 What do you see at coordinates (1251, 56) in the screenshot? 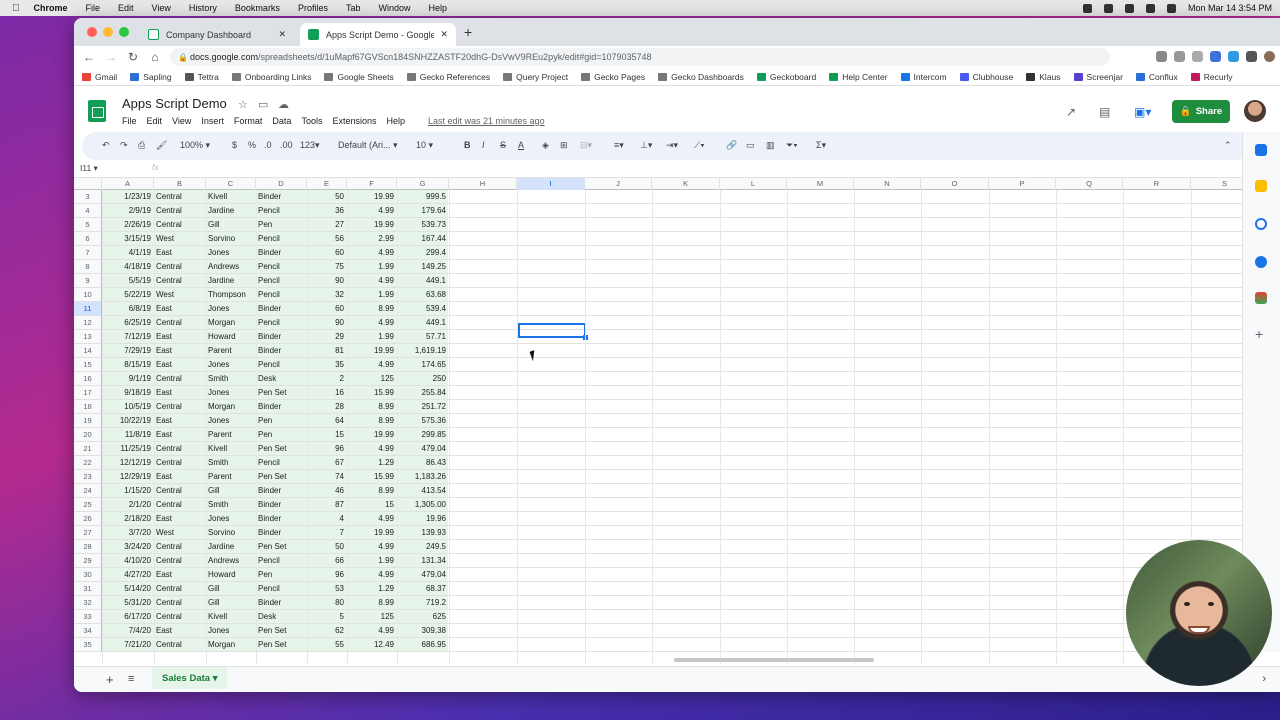
I see `extensions-puzzle-icon` at bounding box center [1251, 56].